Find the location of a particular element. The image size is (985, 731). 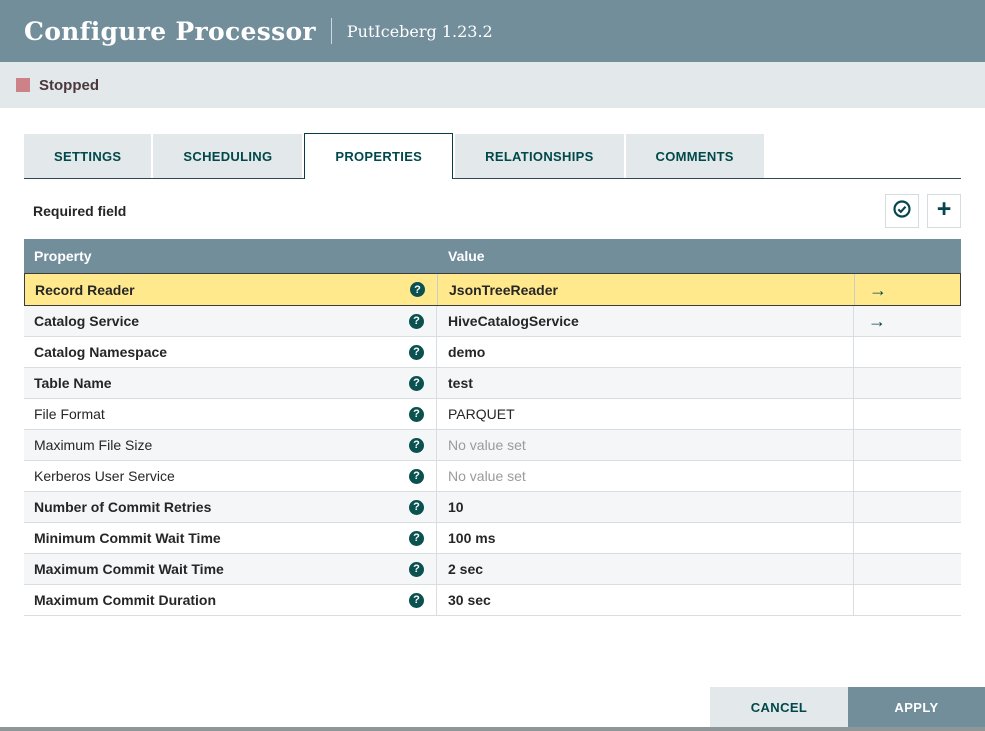

footer-buttons: CANCEL APPLY is located at coordinates (847, 707).